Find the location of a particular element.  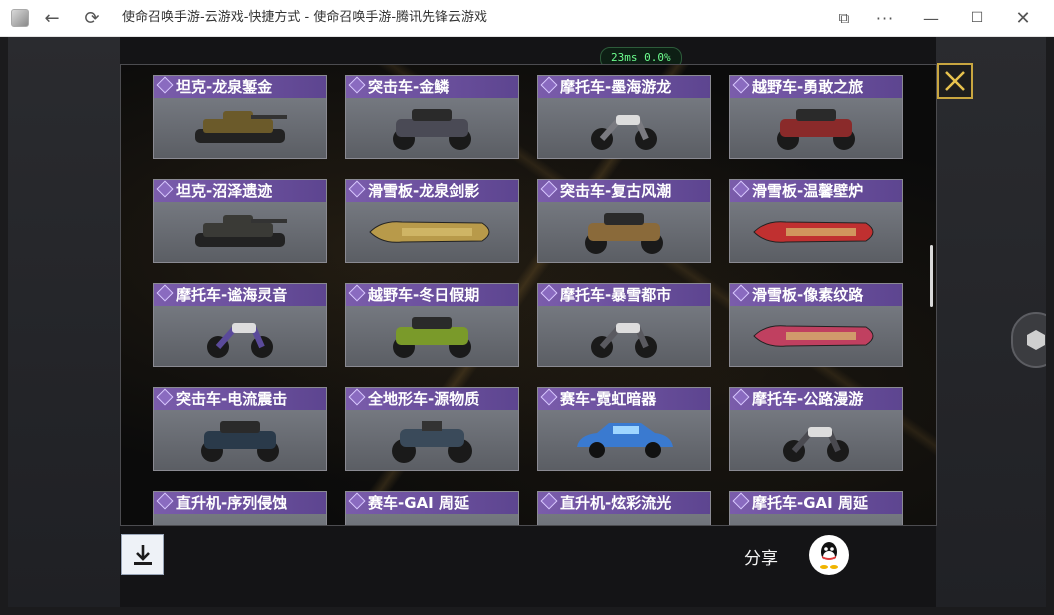

item-card: 摩托车-暴雪都市 is located at coordinates (624, 325).